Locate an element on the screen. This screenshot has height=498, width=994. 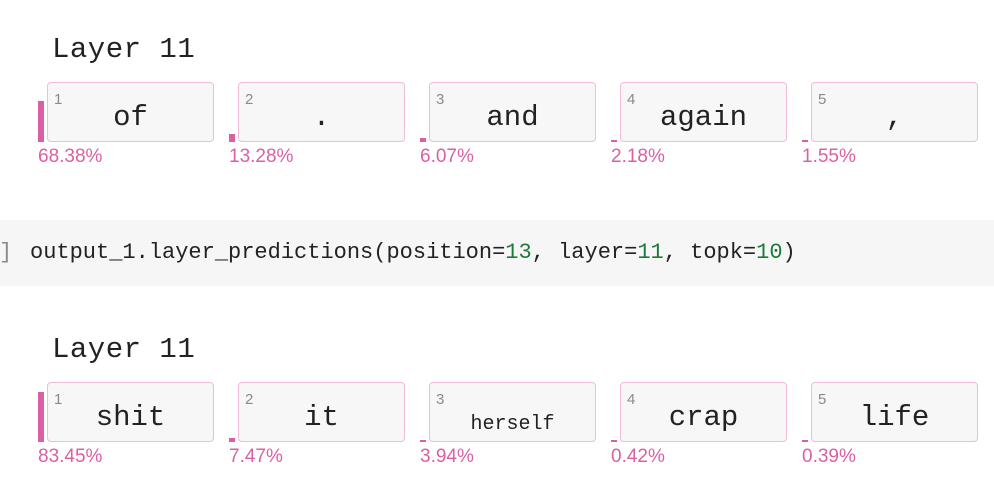
code-prefix: output_1.layer_predictions(position= is located at coordinates (268, 252).